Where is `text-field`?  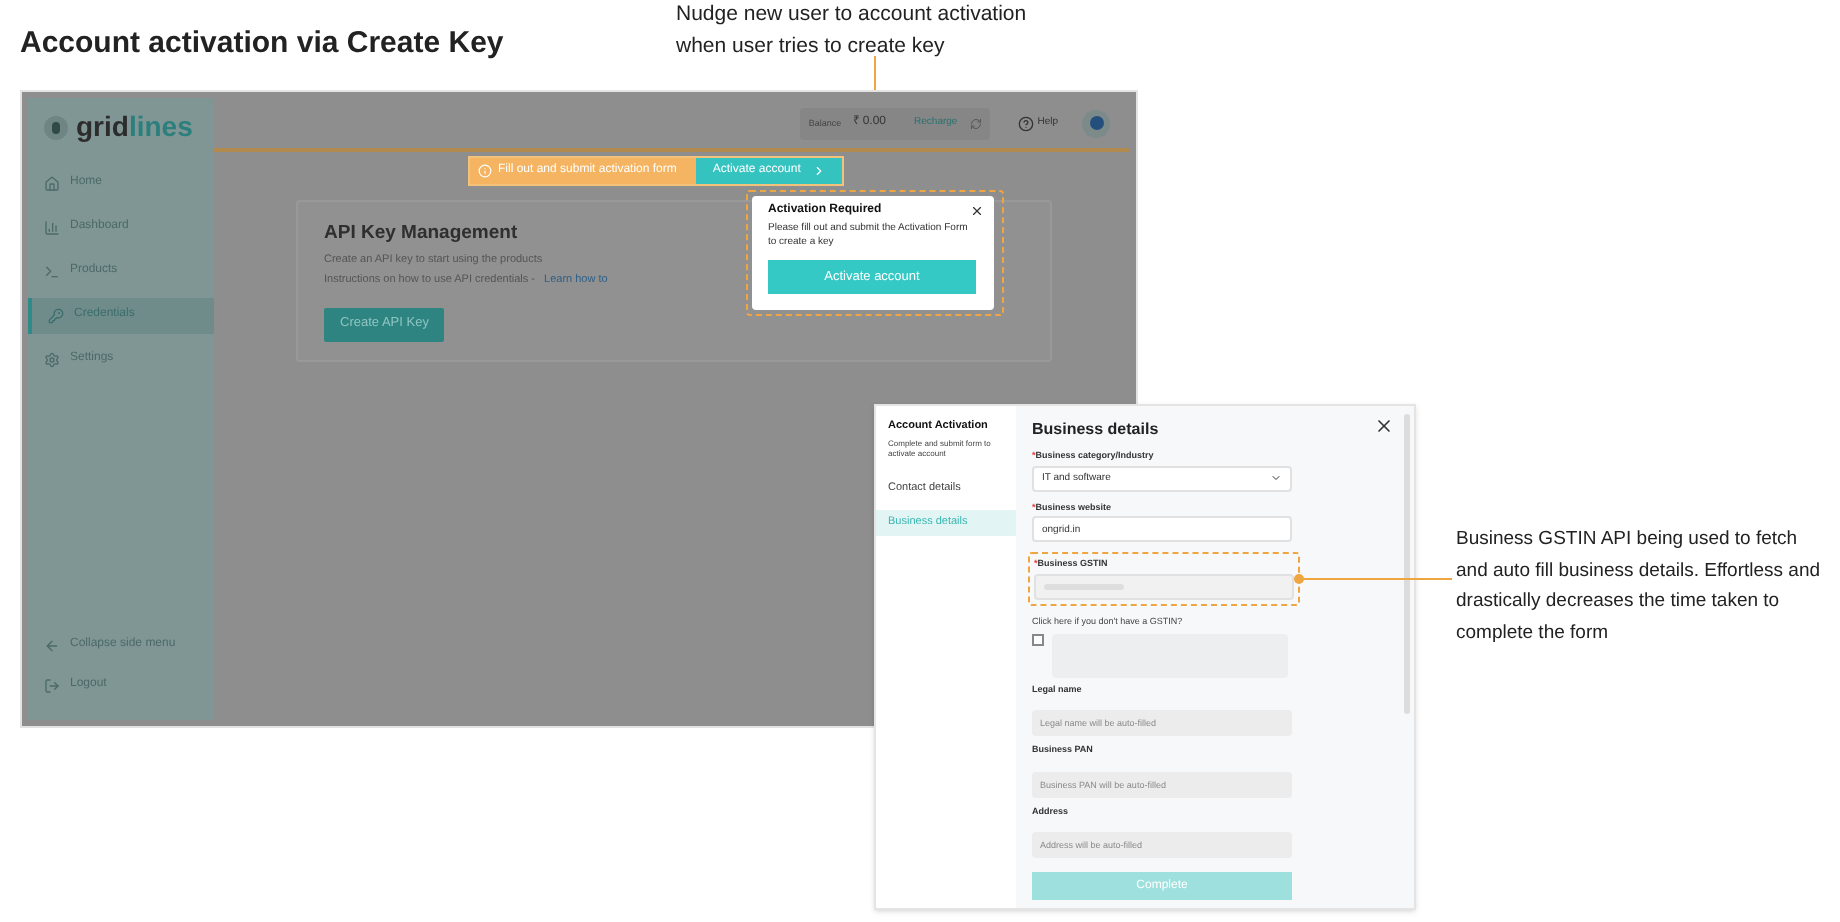 text-field is located at coordinates (1164, 586).